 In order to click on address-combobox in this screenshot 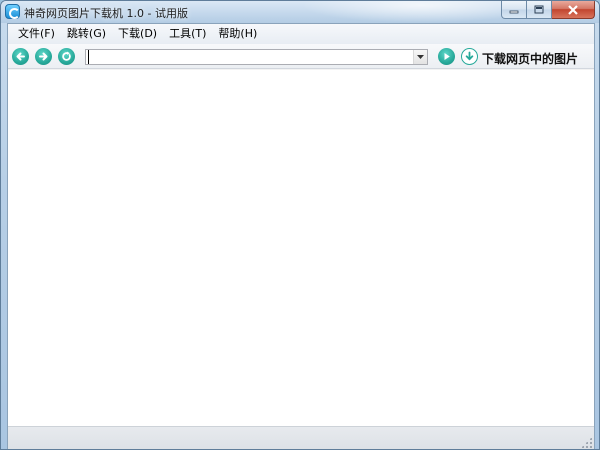, I will do `click(256, 57)`.